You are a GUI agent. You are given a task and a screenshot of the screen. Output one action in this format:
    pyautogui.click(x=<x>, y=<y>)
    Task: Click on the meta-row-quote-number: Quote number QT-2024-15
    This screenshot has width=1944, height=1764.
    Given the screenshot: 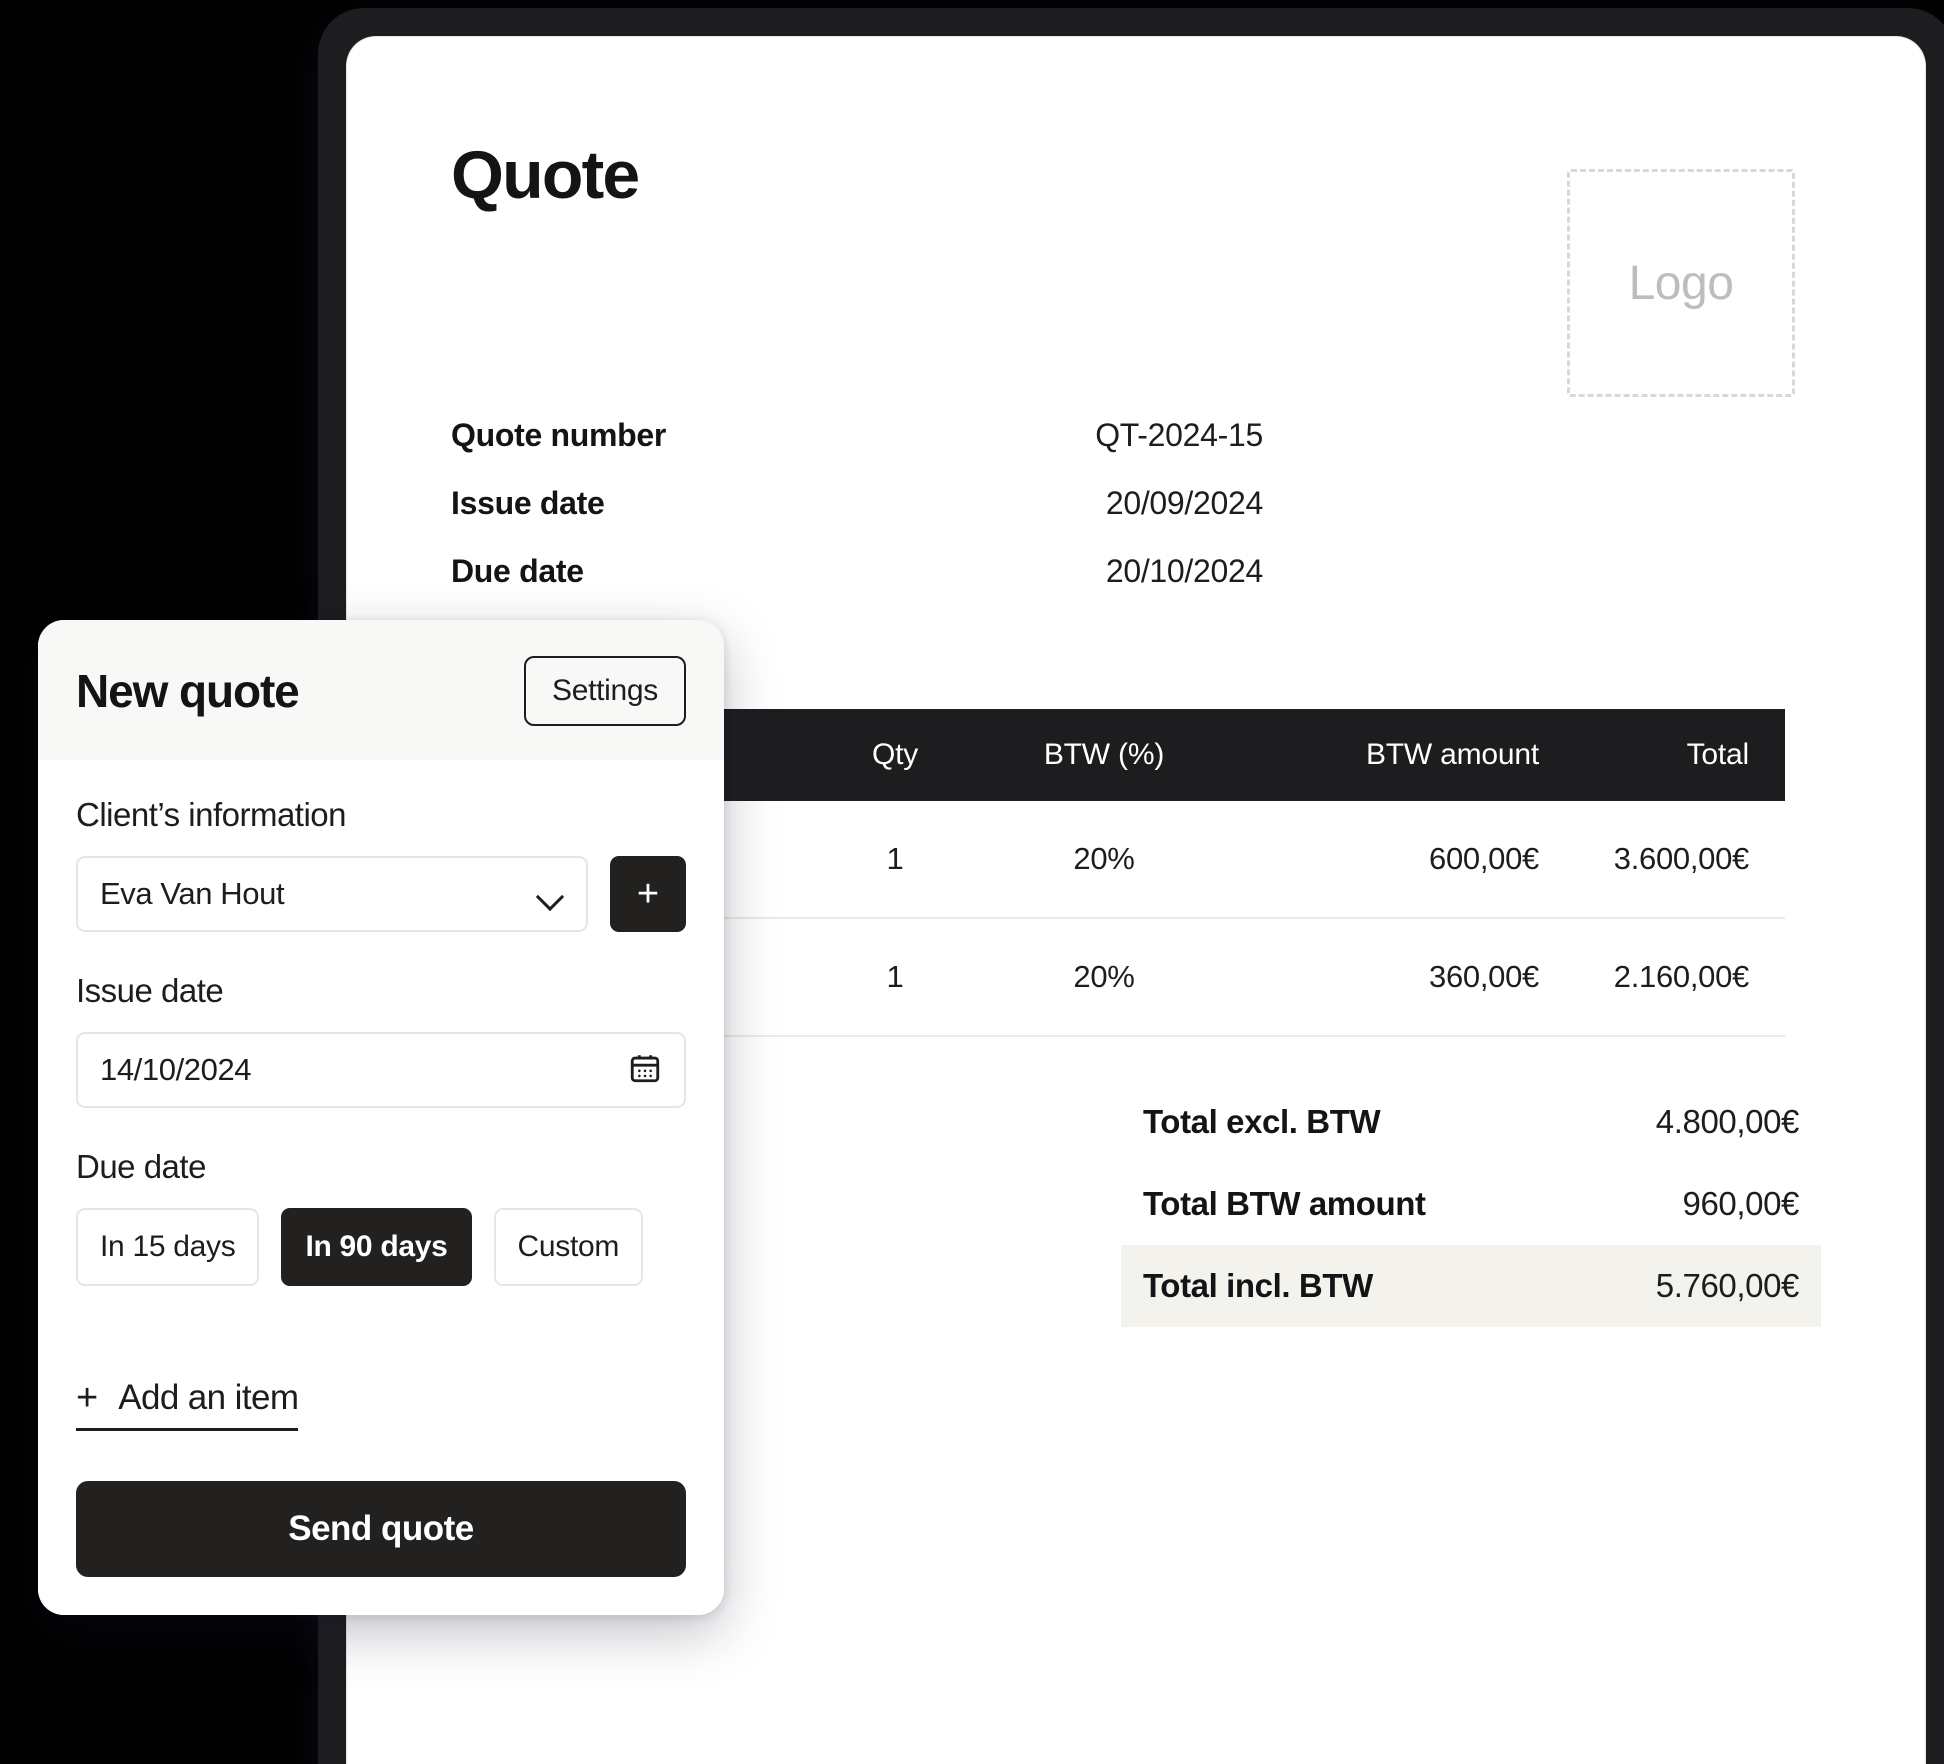 What is the action you would take?
    pyautogui.click(x=916, y=451)
    